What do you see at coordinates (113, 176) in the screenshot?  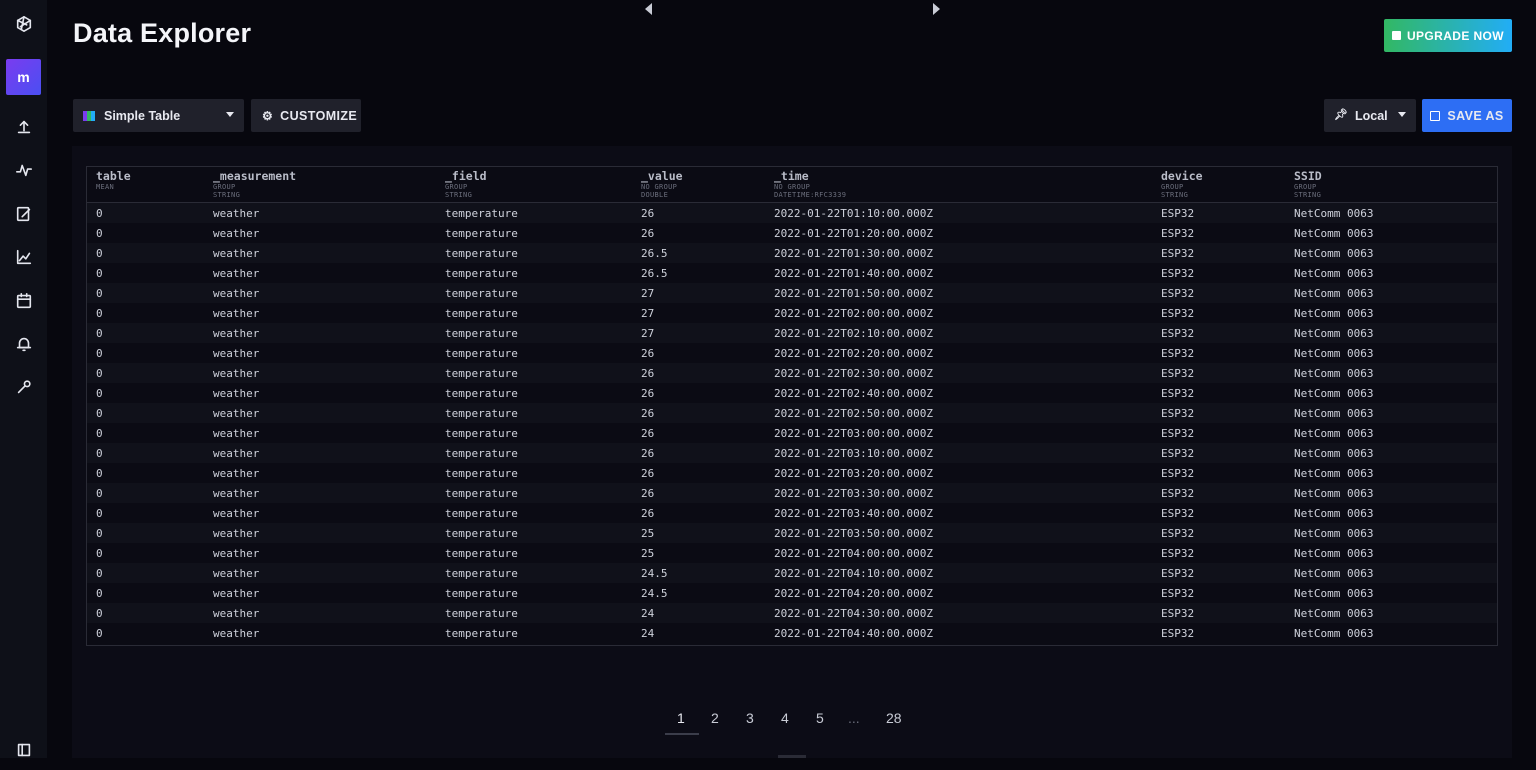 I see `column-name: table` at bounding box center [113, 176].